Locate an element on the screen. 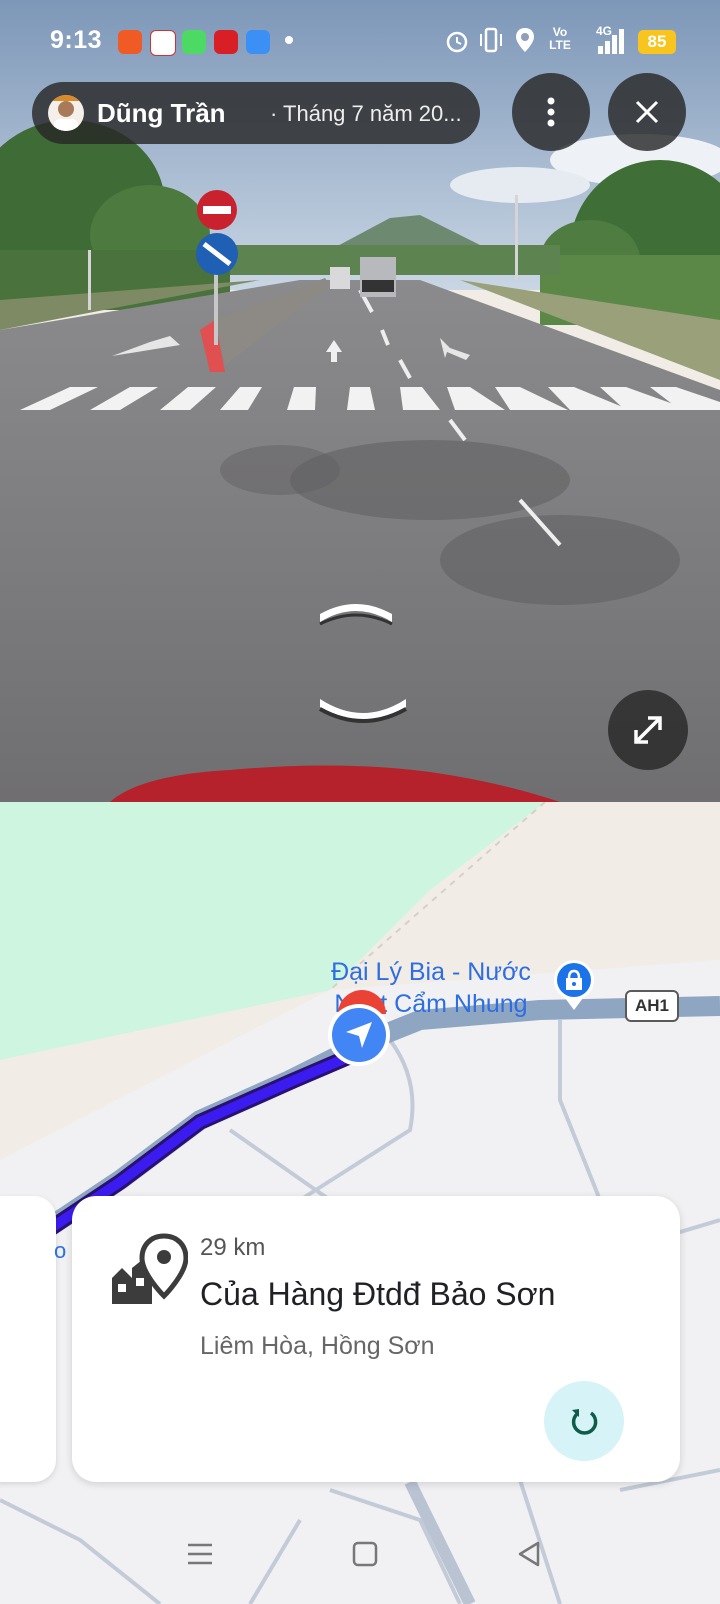 The height and width of the screenshot is (1604, 720). place-address: Liêm Hòa, Hồng Sơn is located at coordinates (317, 1346).